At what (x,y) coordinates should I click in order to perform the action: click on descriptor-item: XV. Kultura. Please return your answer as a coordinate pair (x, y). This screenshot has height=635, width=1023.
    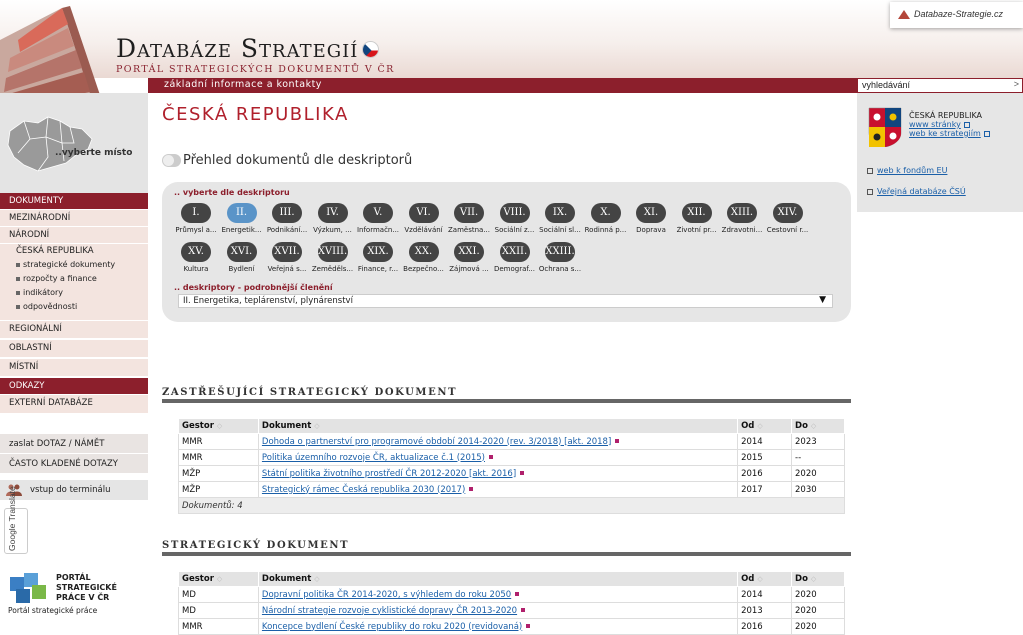
    Looking at the image, I should click on (196, 257).